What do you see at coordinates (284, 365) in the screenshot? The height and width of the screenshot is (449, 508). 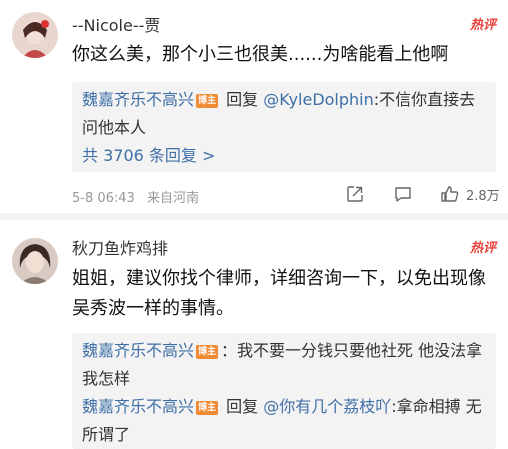 I see `reply-item: 魏嘉齐乐不高兴 博主 ：我不要一分钱只要他社死 他没法拿我怎样` at bounding box center [284, 365].